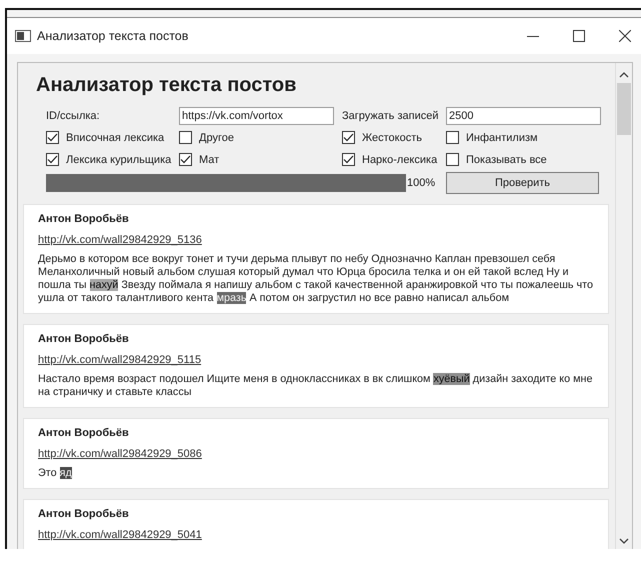  What do you see at coordinates (209, 160) in the screenshot?
I see `checkbox-label: Мат` at bounding box center [209, 160].